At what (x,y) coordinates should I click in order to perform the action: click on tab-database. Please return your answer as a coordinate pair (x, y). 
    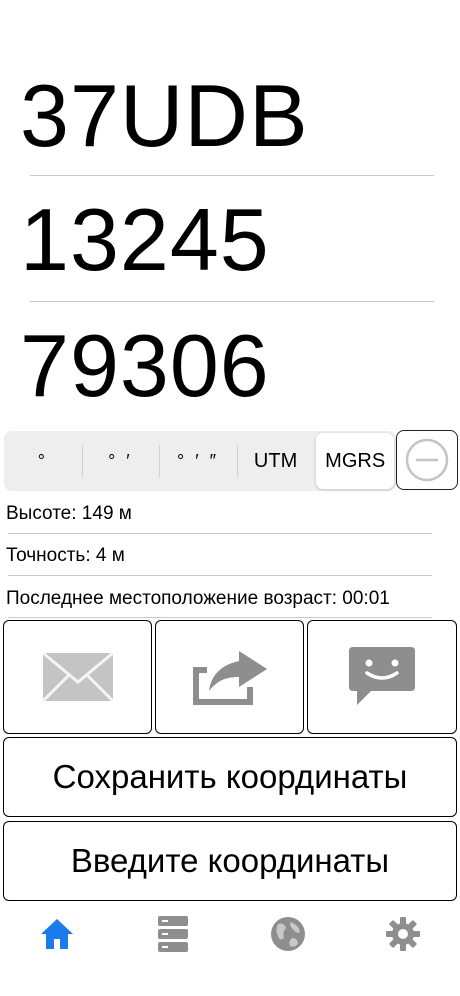
    Looking at the image, I should click on (173, 934).